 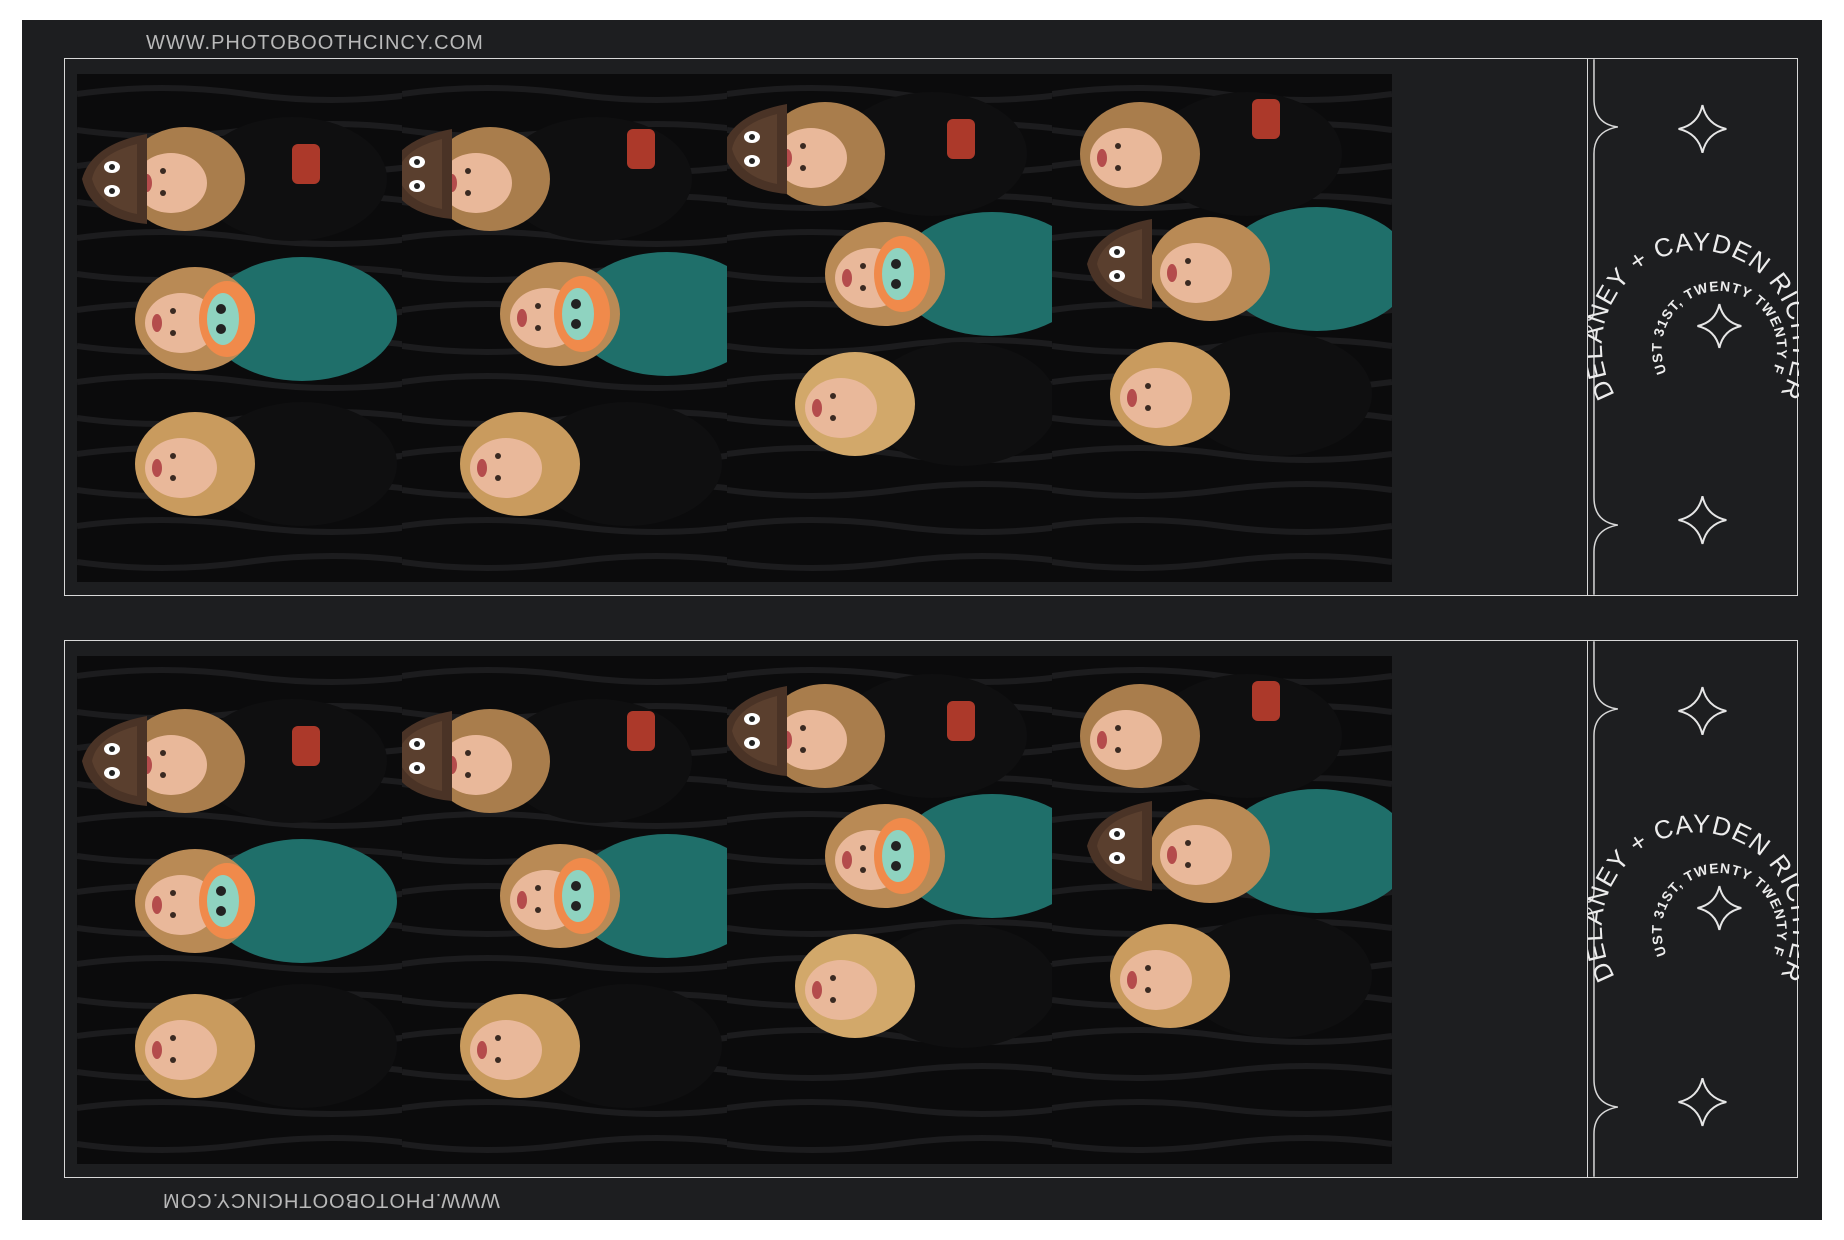 What do you see at coordinates (315, 43) in the screenshot?
I see `watermark-url-top: WWW.PHOTOBOOTHCINCY.COM` at bounding box center [315, 43].